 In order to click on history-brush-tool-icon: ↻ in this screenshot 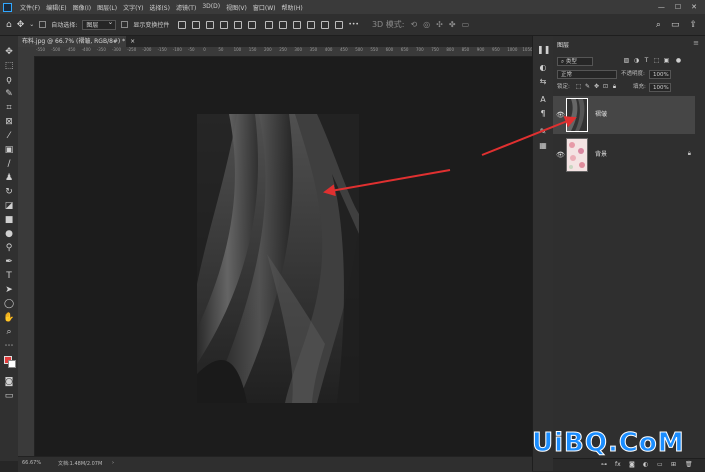, I will do `click(9, 192)`.